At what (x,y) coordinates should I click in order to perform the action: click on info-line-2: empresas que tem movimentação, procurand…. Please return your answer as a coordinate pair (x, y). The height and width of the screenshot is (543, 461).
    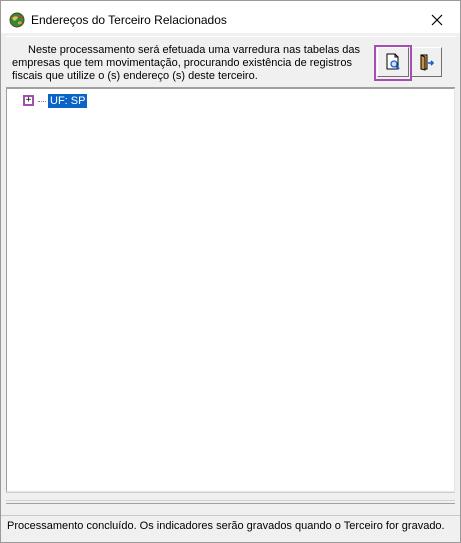
    Looking at the image, I should click on (182, 63).